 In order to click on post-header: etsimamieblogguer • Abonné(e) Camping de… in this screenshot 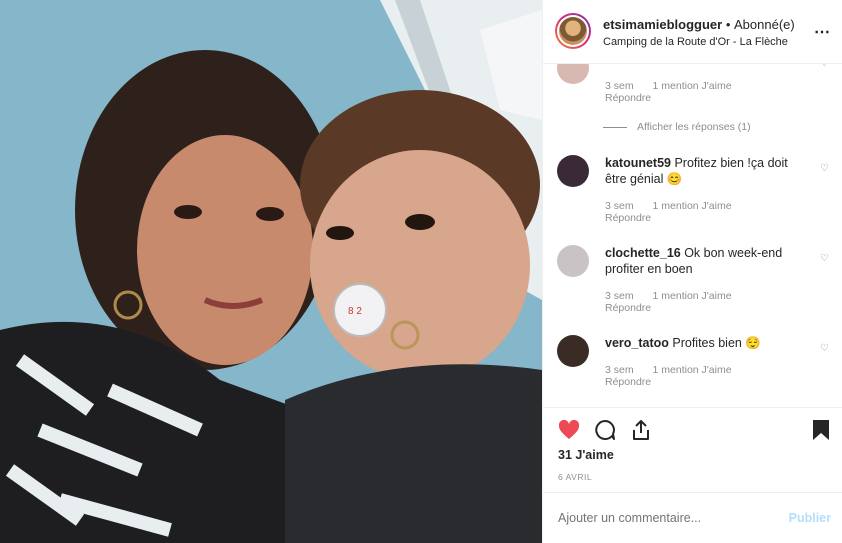, I will do `click(692, 32)`.